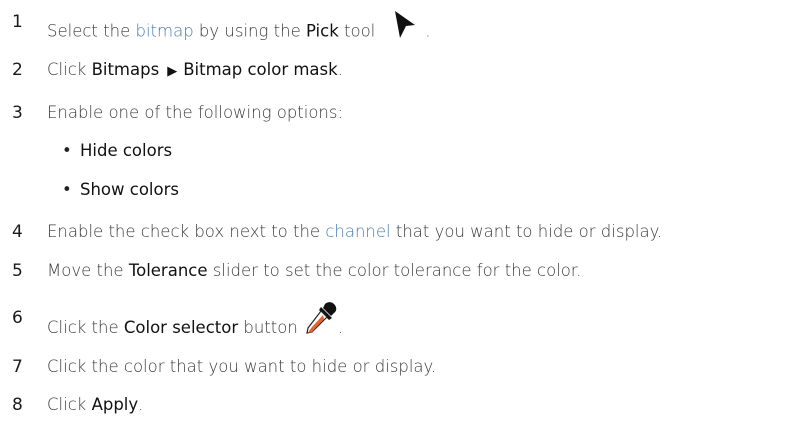 This screenshot has width=806, height=425. I want to click on pick-term: Pick, so click(322, 31).